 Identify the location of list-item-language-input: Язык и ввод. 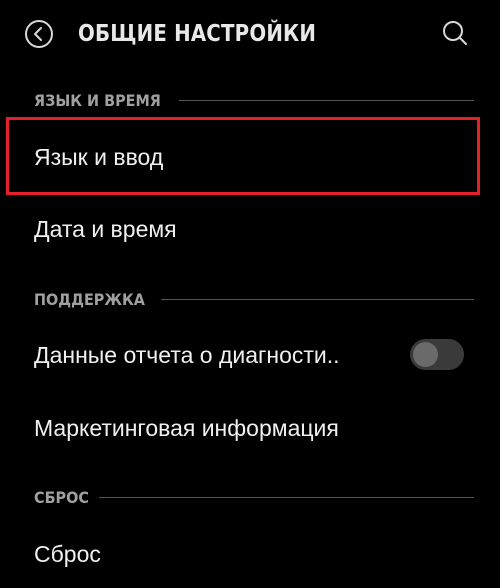
(250, 156).